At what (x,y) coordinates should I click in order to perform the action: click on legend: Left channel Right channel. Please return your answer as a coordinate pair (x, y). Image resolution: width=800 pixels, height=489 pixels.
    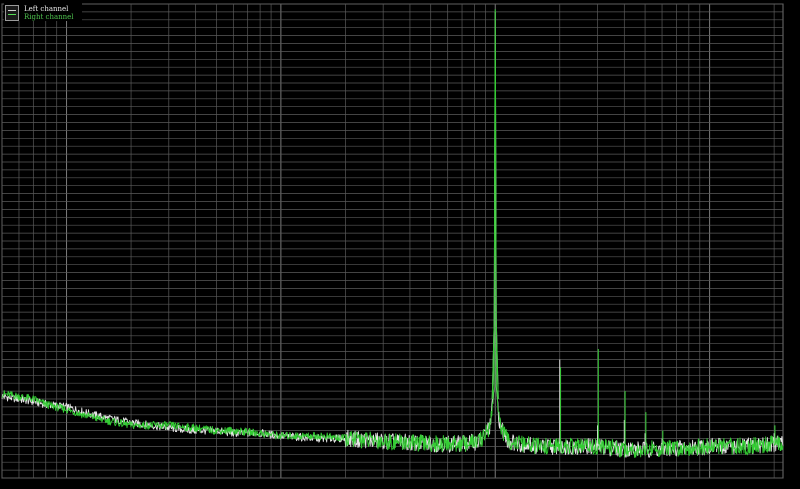
    Looking at the image, I should click on (43, 12).